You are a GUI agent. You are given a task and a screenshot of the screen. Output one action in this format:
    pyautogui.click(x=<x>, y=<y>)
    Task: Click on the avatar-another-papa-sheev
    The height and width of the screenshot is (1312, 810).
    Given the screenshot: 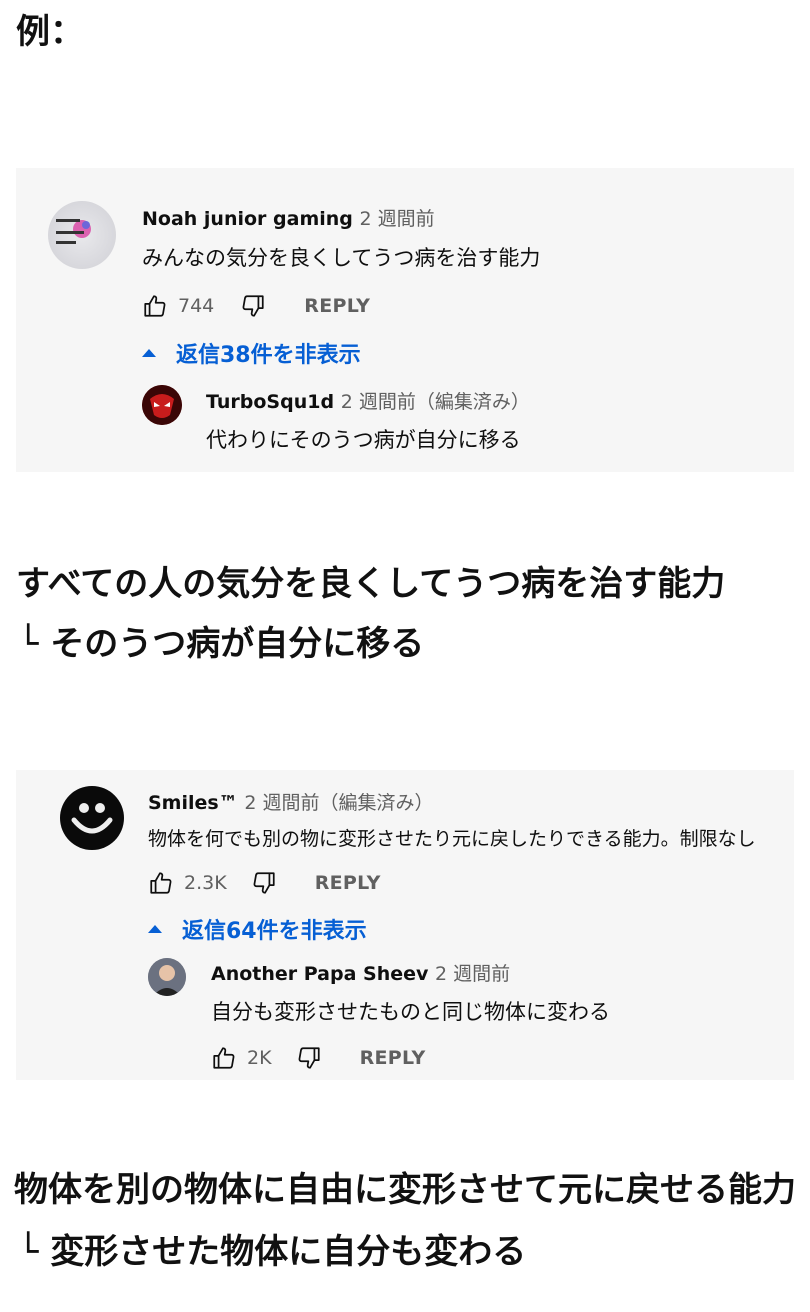 What is the action you would take?
    pyautogui.click(x=167, y=977)
    